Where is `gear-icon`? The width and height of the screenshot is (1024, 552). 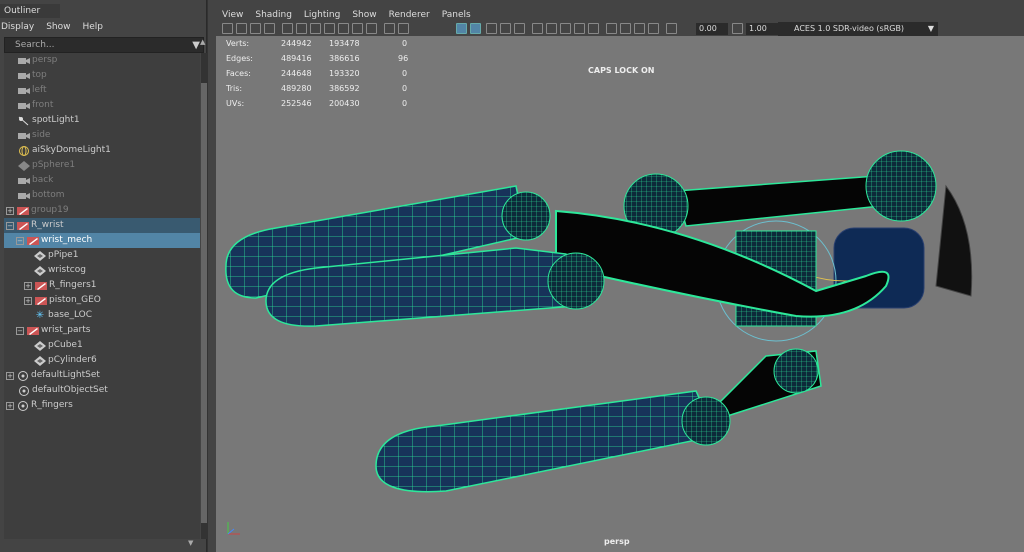 gear-icon is located at coordinates (671, 28).